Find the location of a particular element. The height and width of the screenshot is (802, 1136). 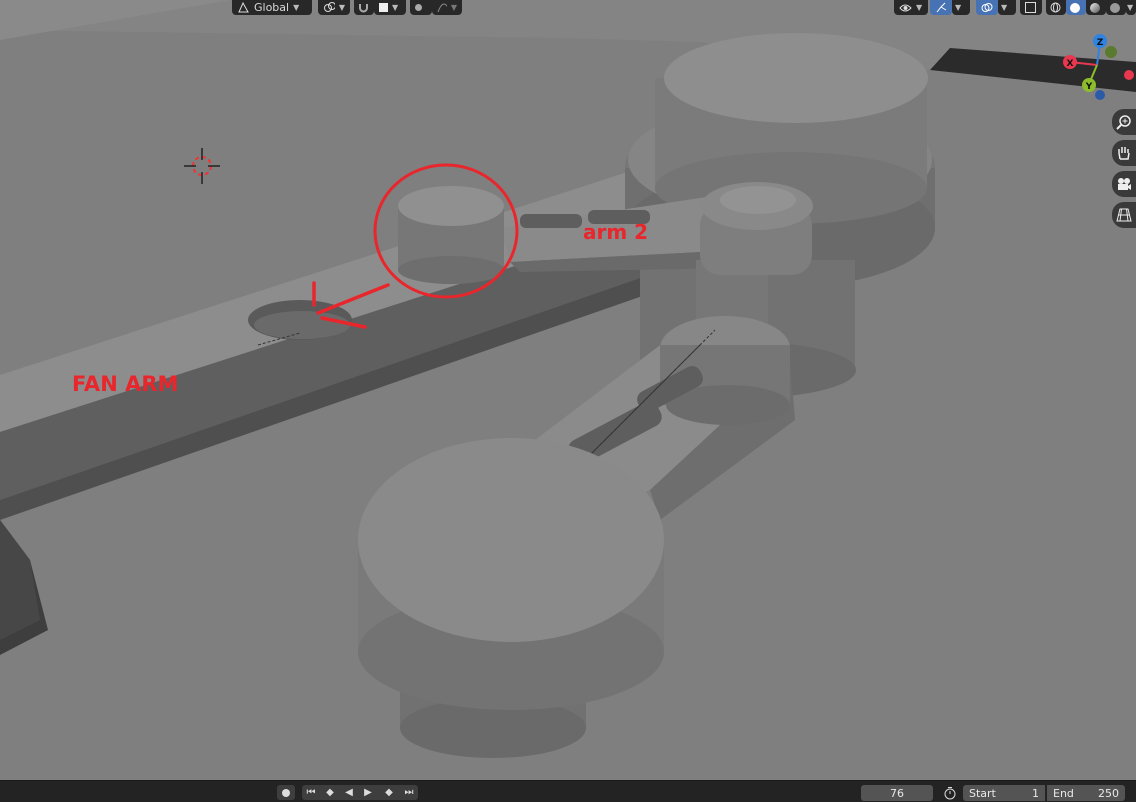

solid-shading-icon is located at coordinates (1075, 7).